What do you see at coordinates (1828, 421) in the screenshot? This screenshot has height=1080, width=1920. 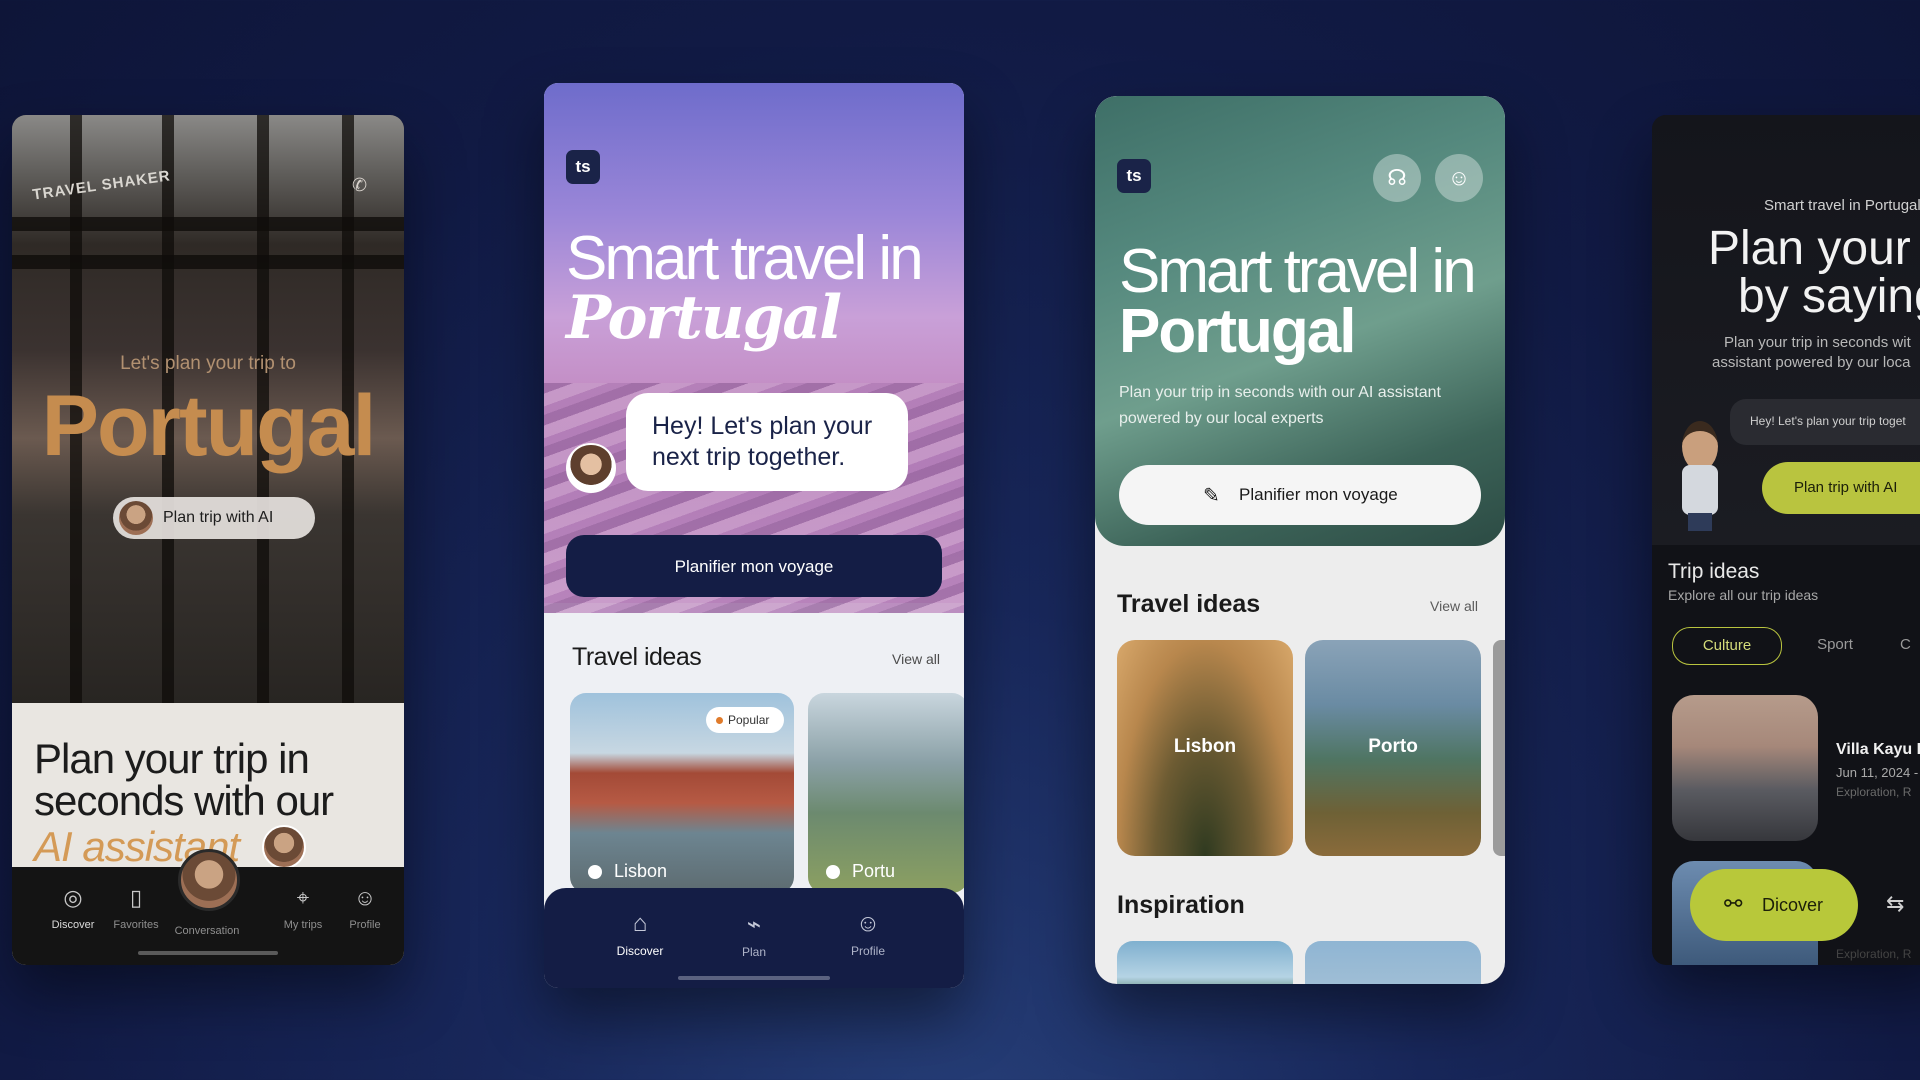 I see `chat-bubble-text: Hey! Let's plan your trip toget` at bounding box center [1828, 421].